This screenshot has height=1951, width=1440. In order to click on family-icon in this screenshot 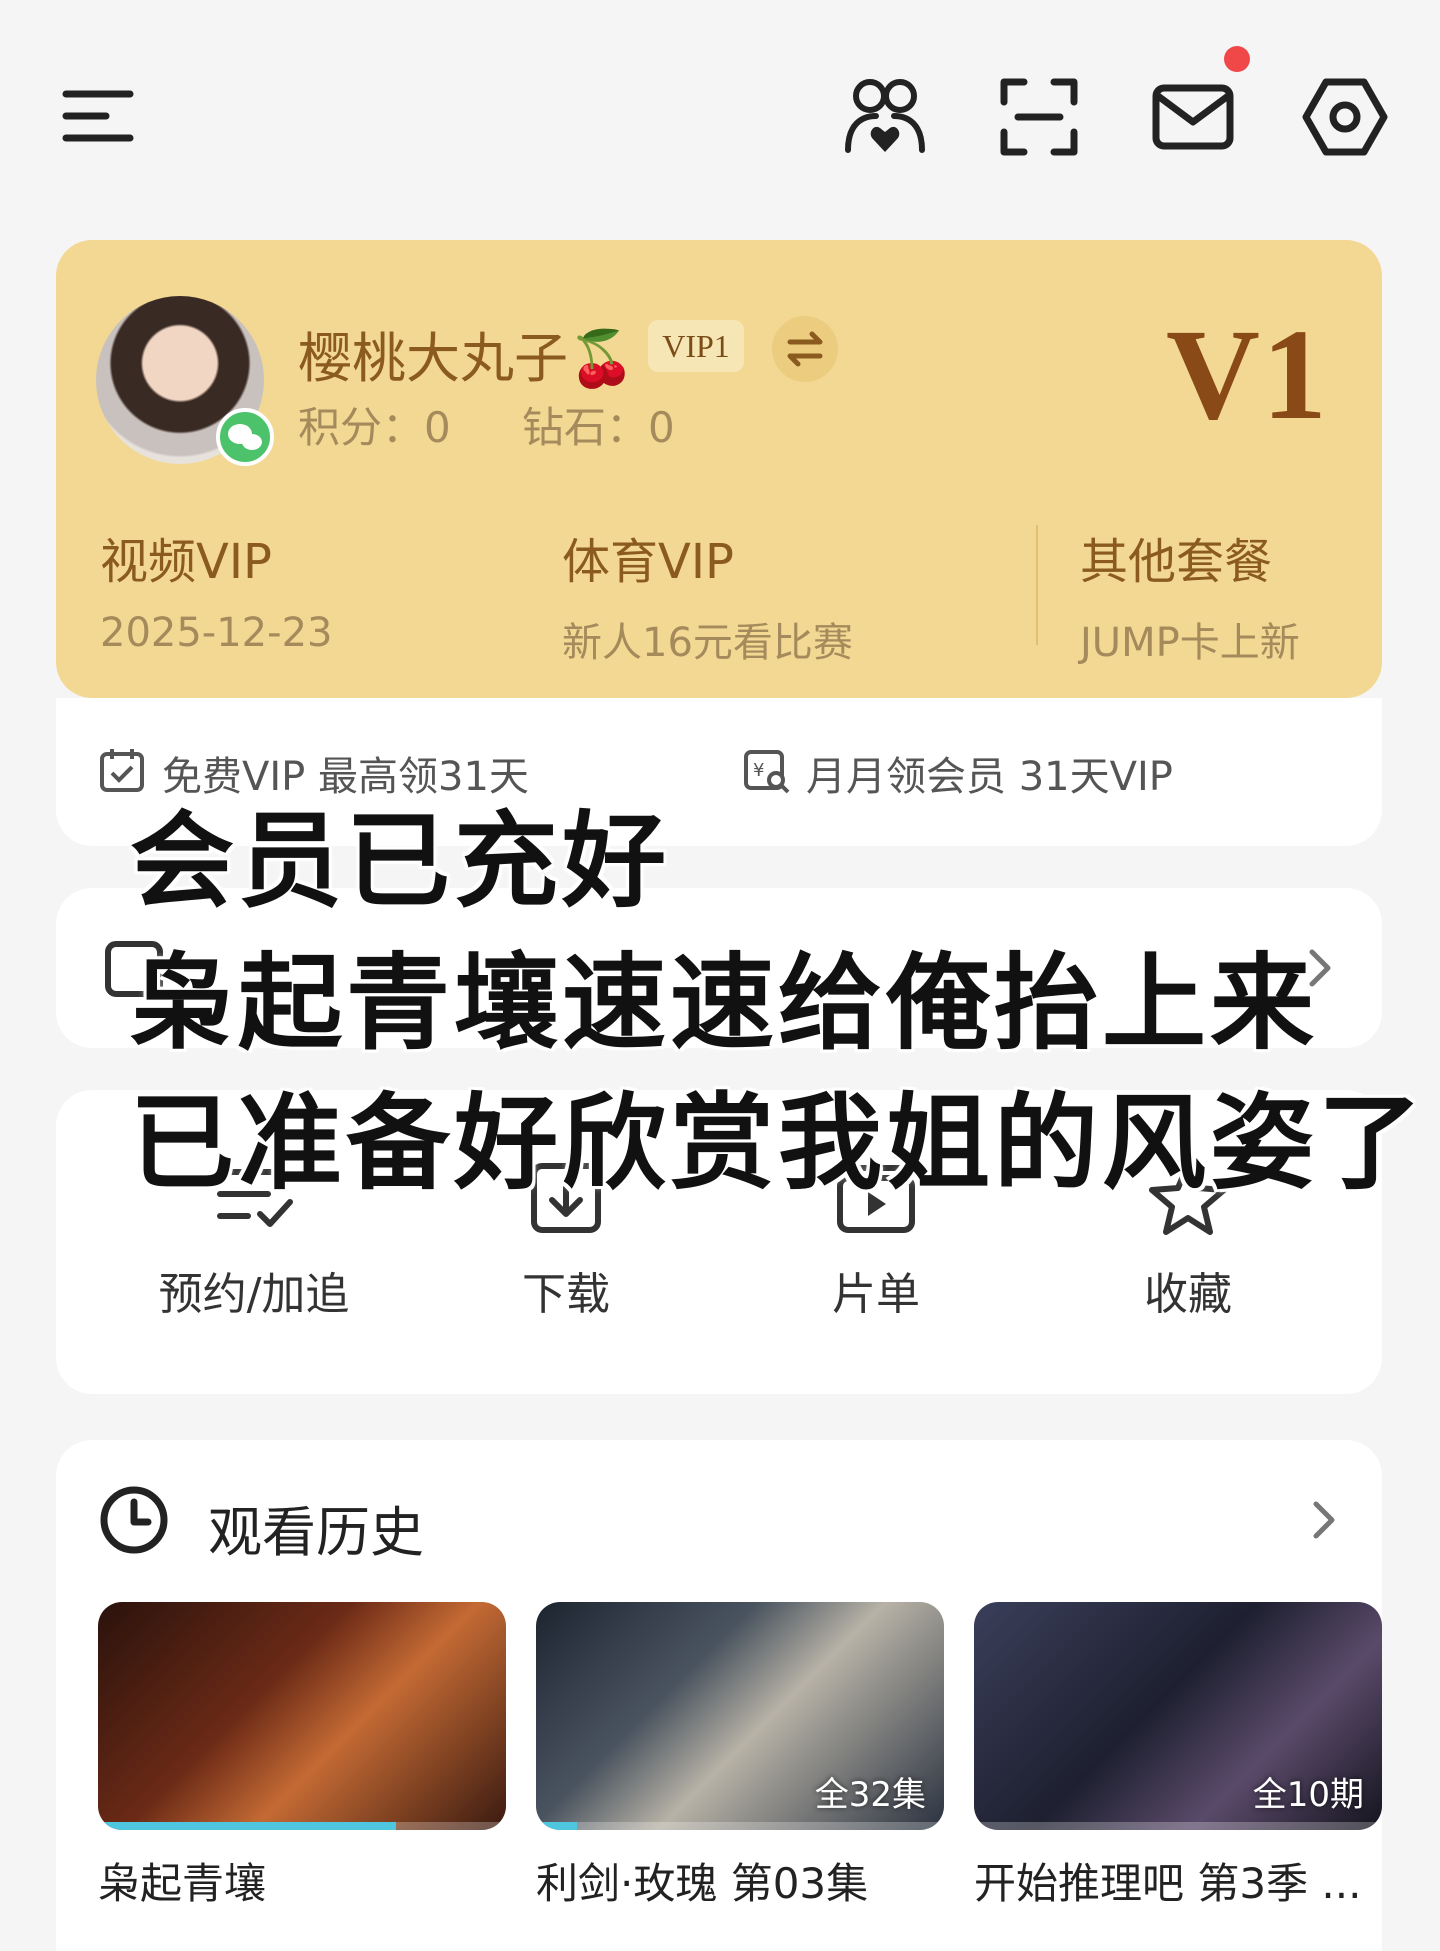, I will do `click(885, 117)`.